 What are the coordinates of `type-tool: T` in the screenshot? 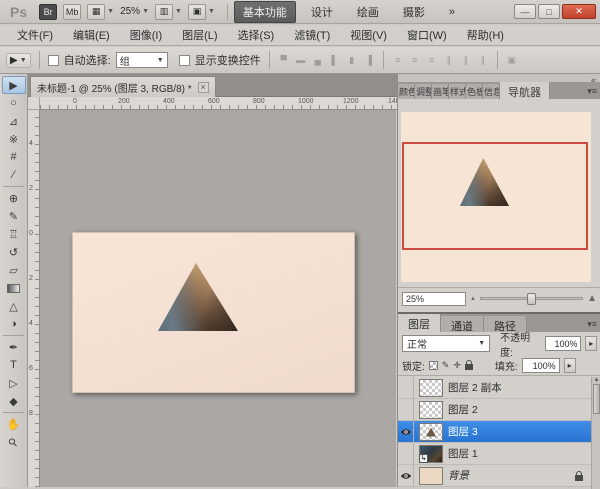 It's located at (14, 365).